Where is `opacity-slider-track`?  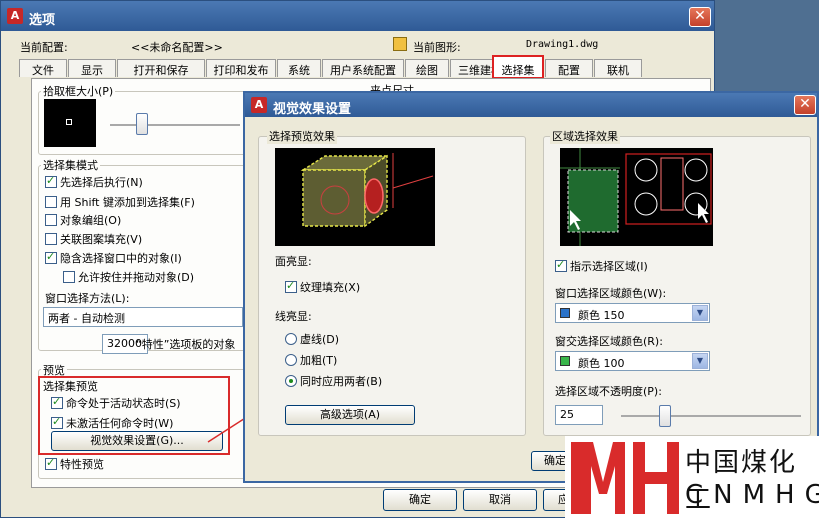 opacity-slider-track is located at coordinates (711, 416).